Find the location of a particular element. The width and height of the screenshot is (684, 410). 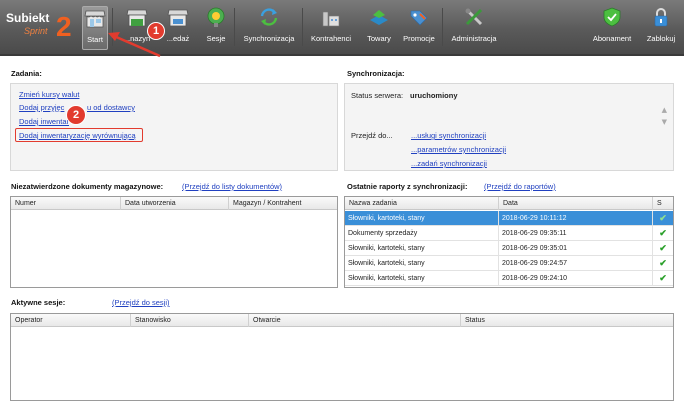

toolbar-promocje-button: Promocje is located at coordinates (419, 28).